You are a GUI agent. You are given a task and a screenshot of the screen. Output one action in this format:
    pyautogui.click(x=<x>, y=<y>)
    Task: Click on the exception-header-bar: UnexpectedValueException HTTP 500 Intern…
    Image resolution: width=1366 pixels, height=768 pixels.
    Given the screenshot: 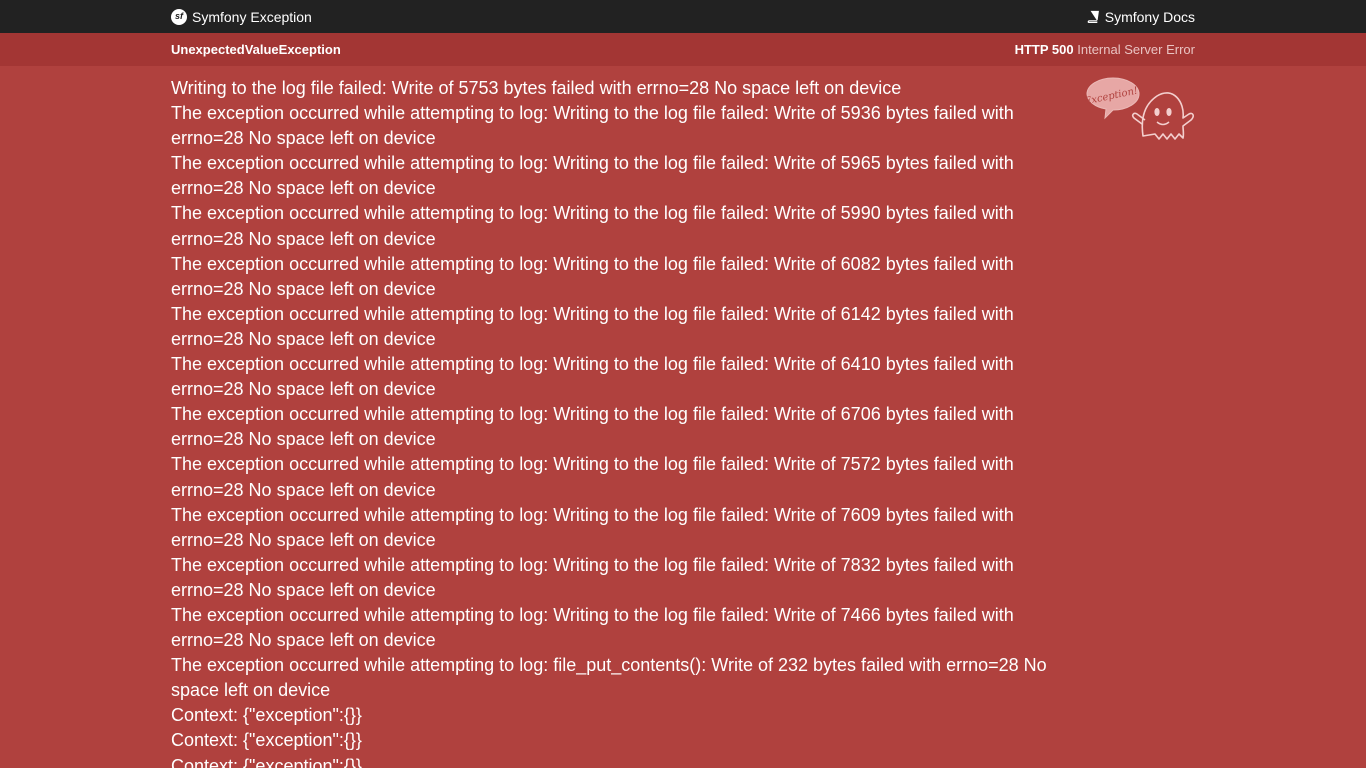 What is the action you would take?
    pyautogui.click(x=683, y=49)
    